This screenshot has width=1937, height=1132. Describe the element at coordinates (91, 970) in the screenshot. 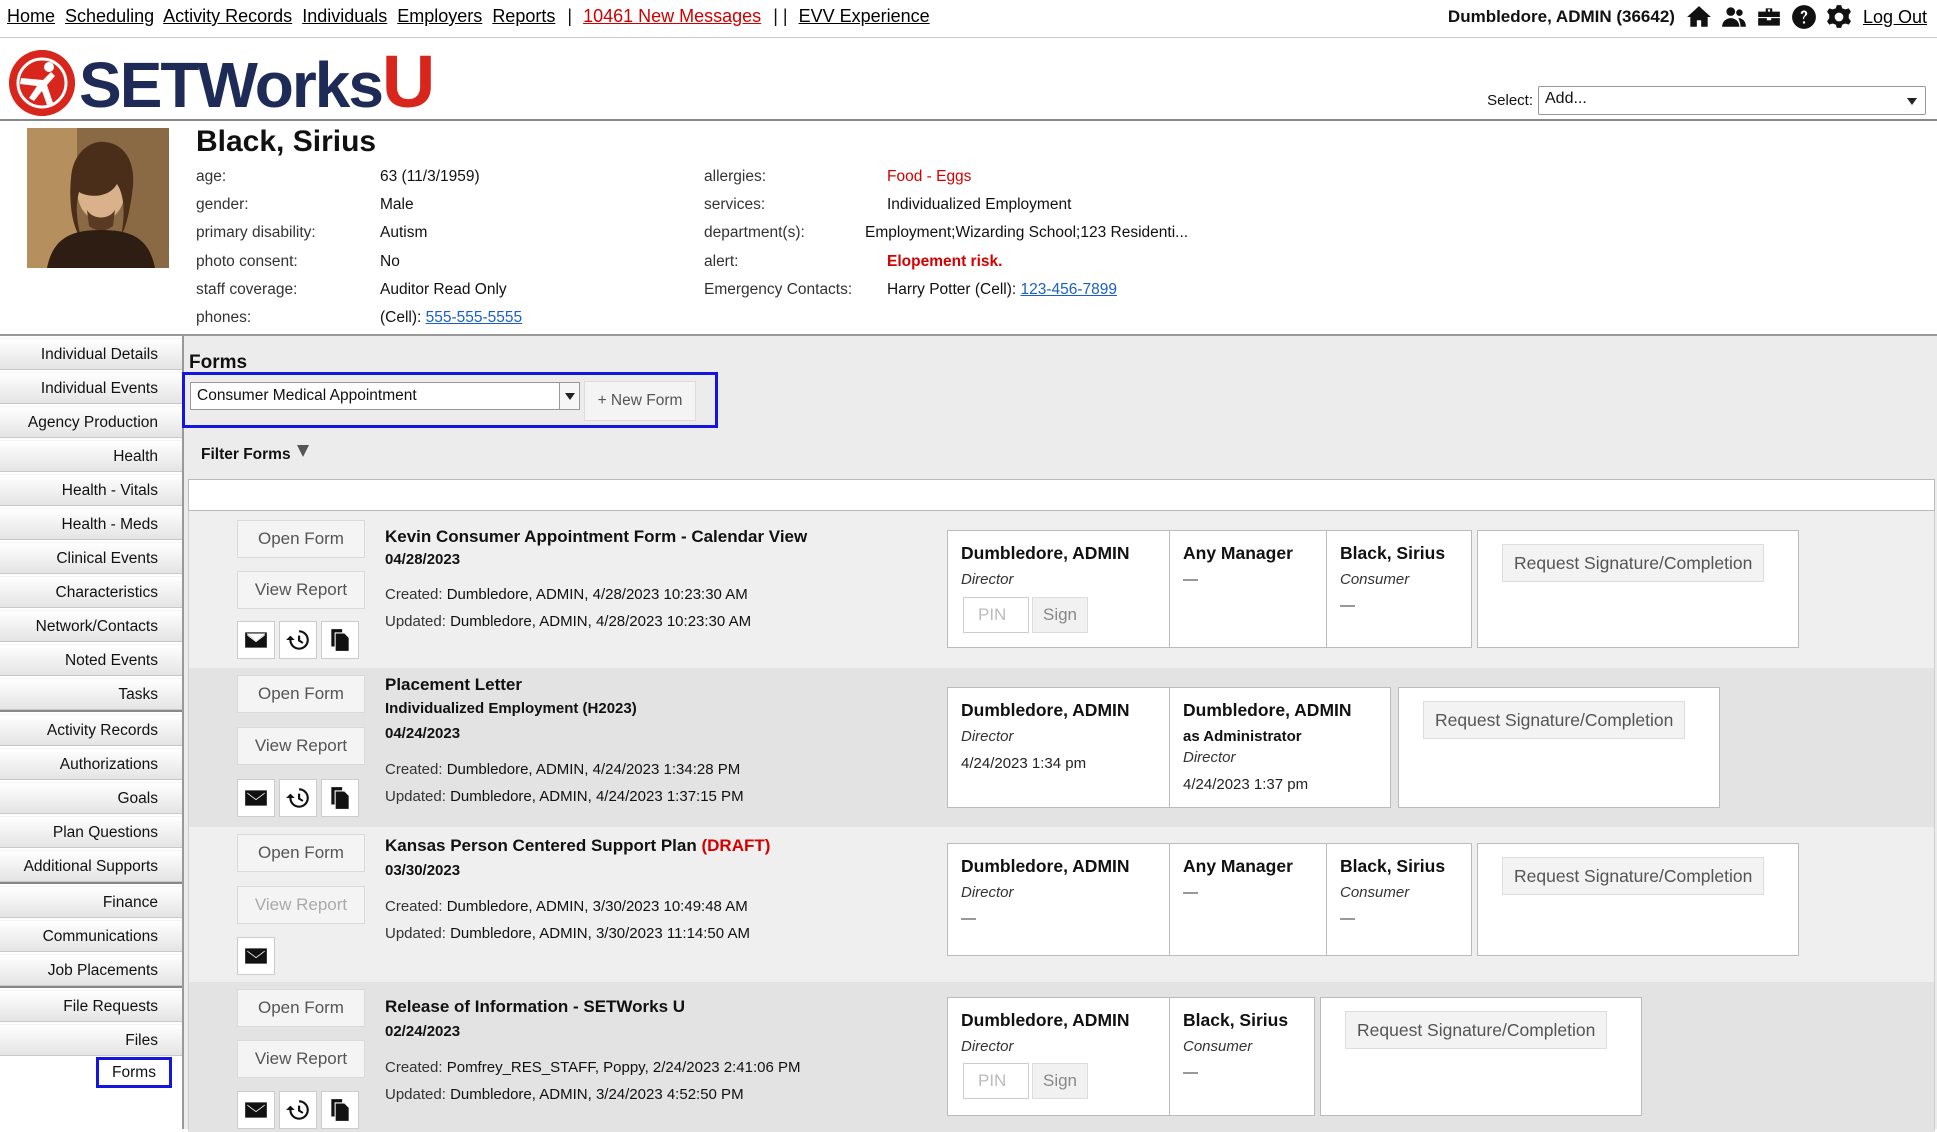

I see `sidebar-item-job-placements: Job Placements` at that location.